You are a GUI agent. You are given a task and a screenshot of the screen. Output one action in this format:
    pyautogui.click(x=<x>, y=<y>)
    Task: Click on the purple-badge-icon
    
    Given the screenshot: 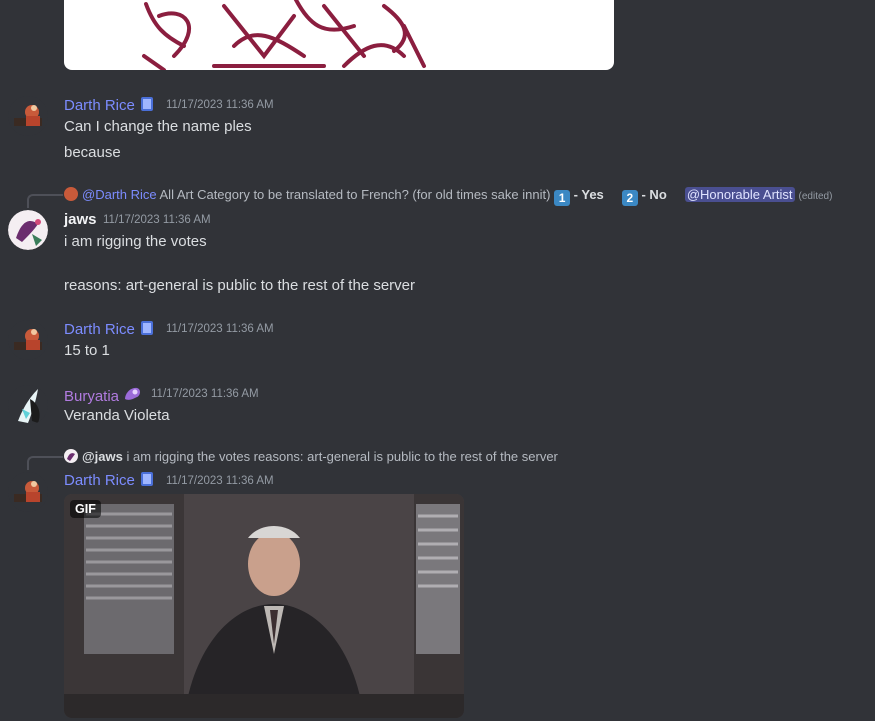 What is the action you would take?
    pyautogui.click(x=133, y=396)
    